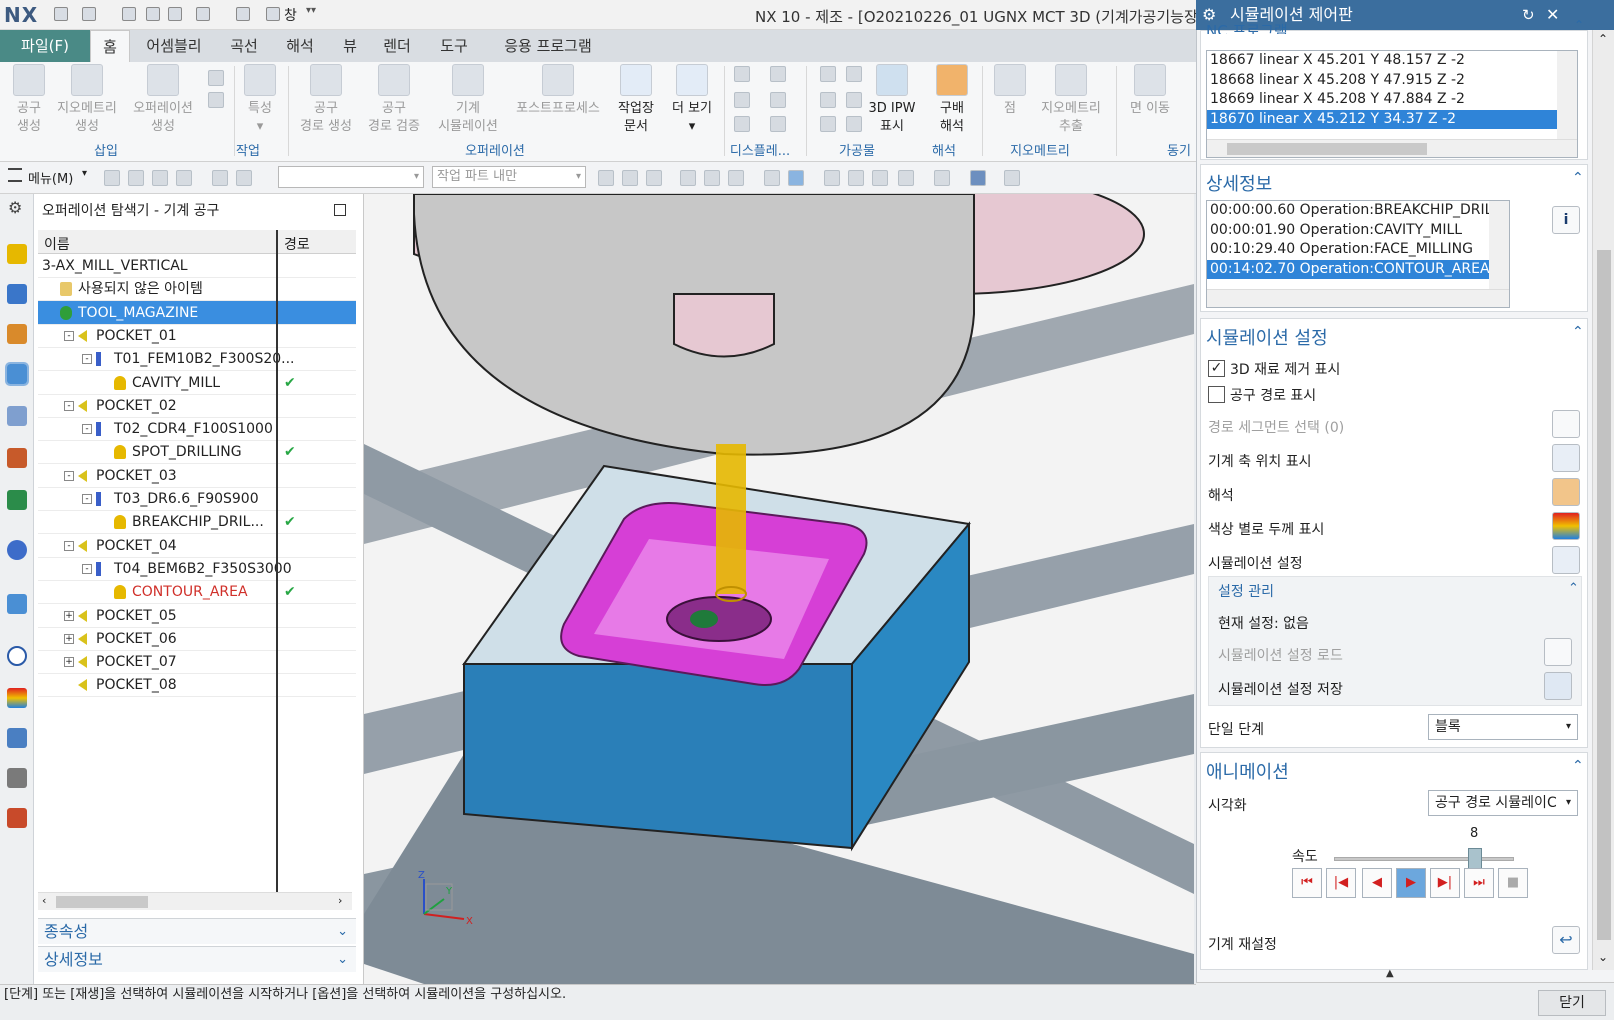  I want to click on gear-icon: ⚙, so click(15, 207).